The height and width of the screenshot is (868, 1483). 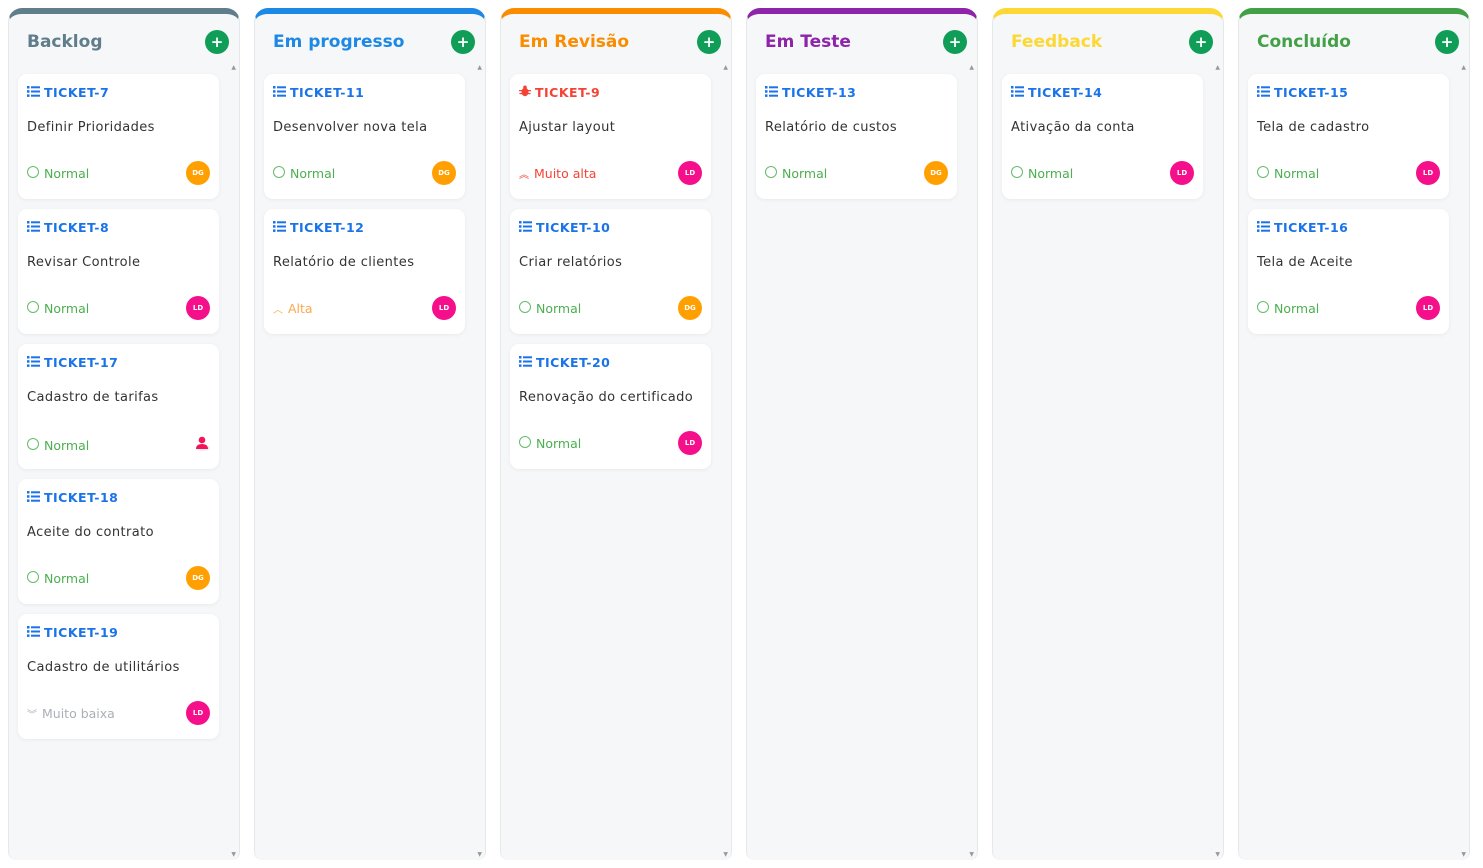 I want to click on ticket-id: TICKET-16, so click(x=1348, y=227).